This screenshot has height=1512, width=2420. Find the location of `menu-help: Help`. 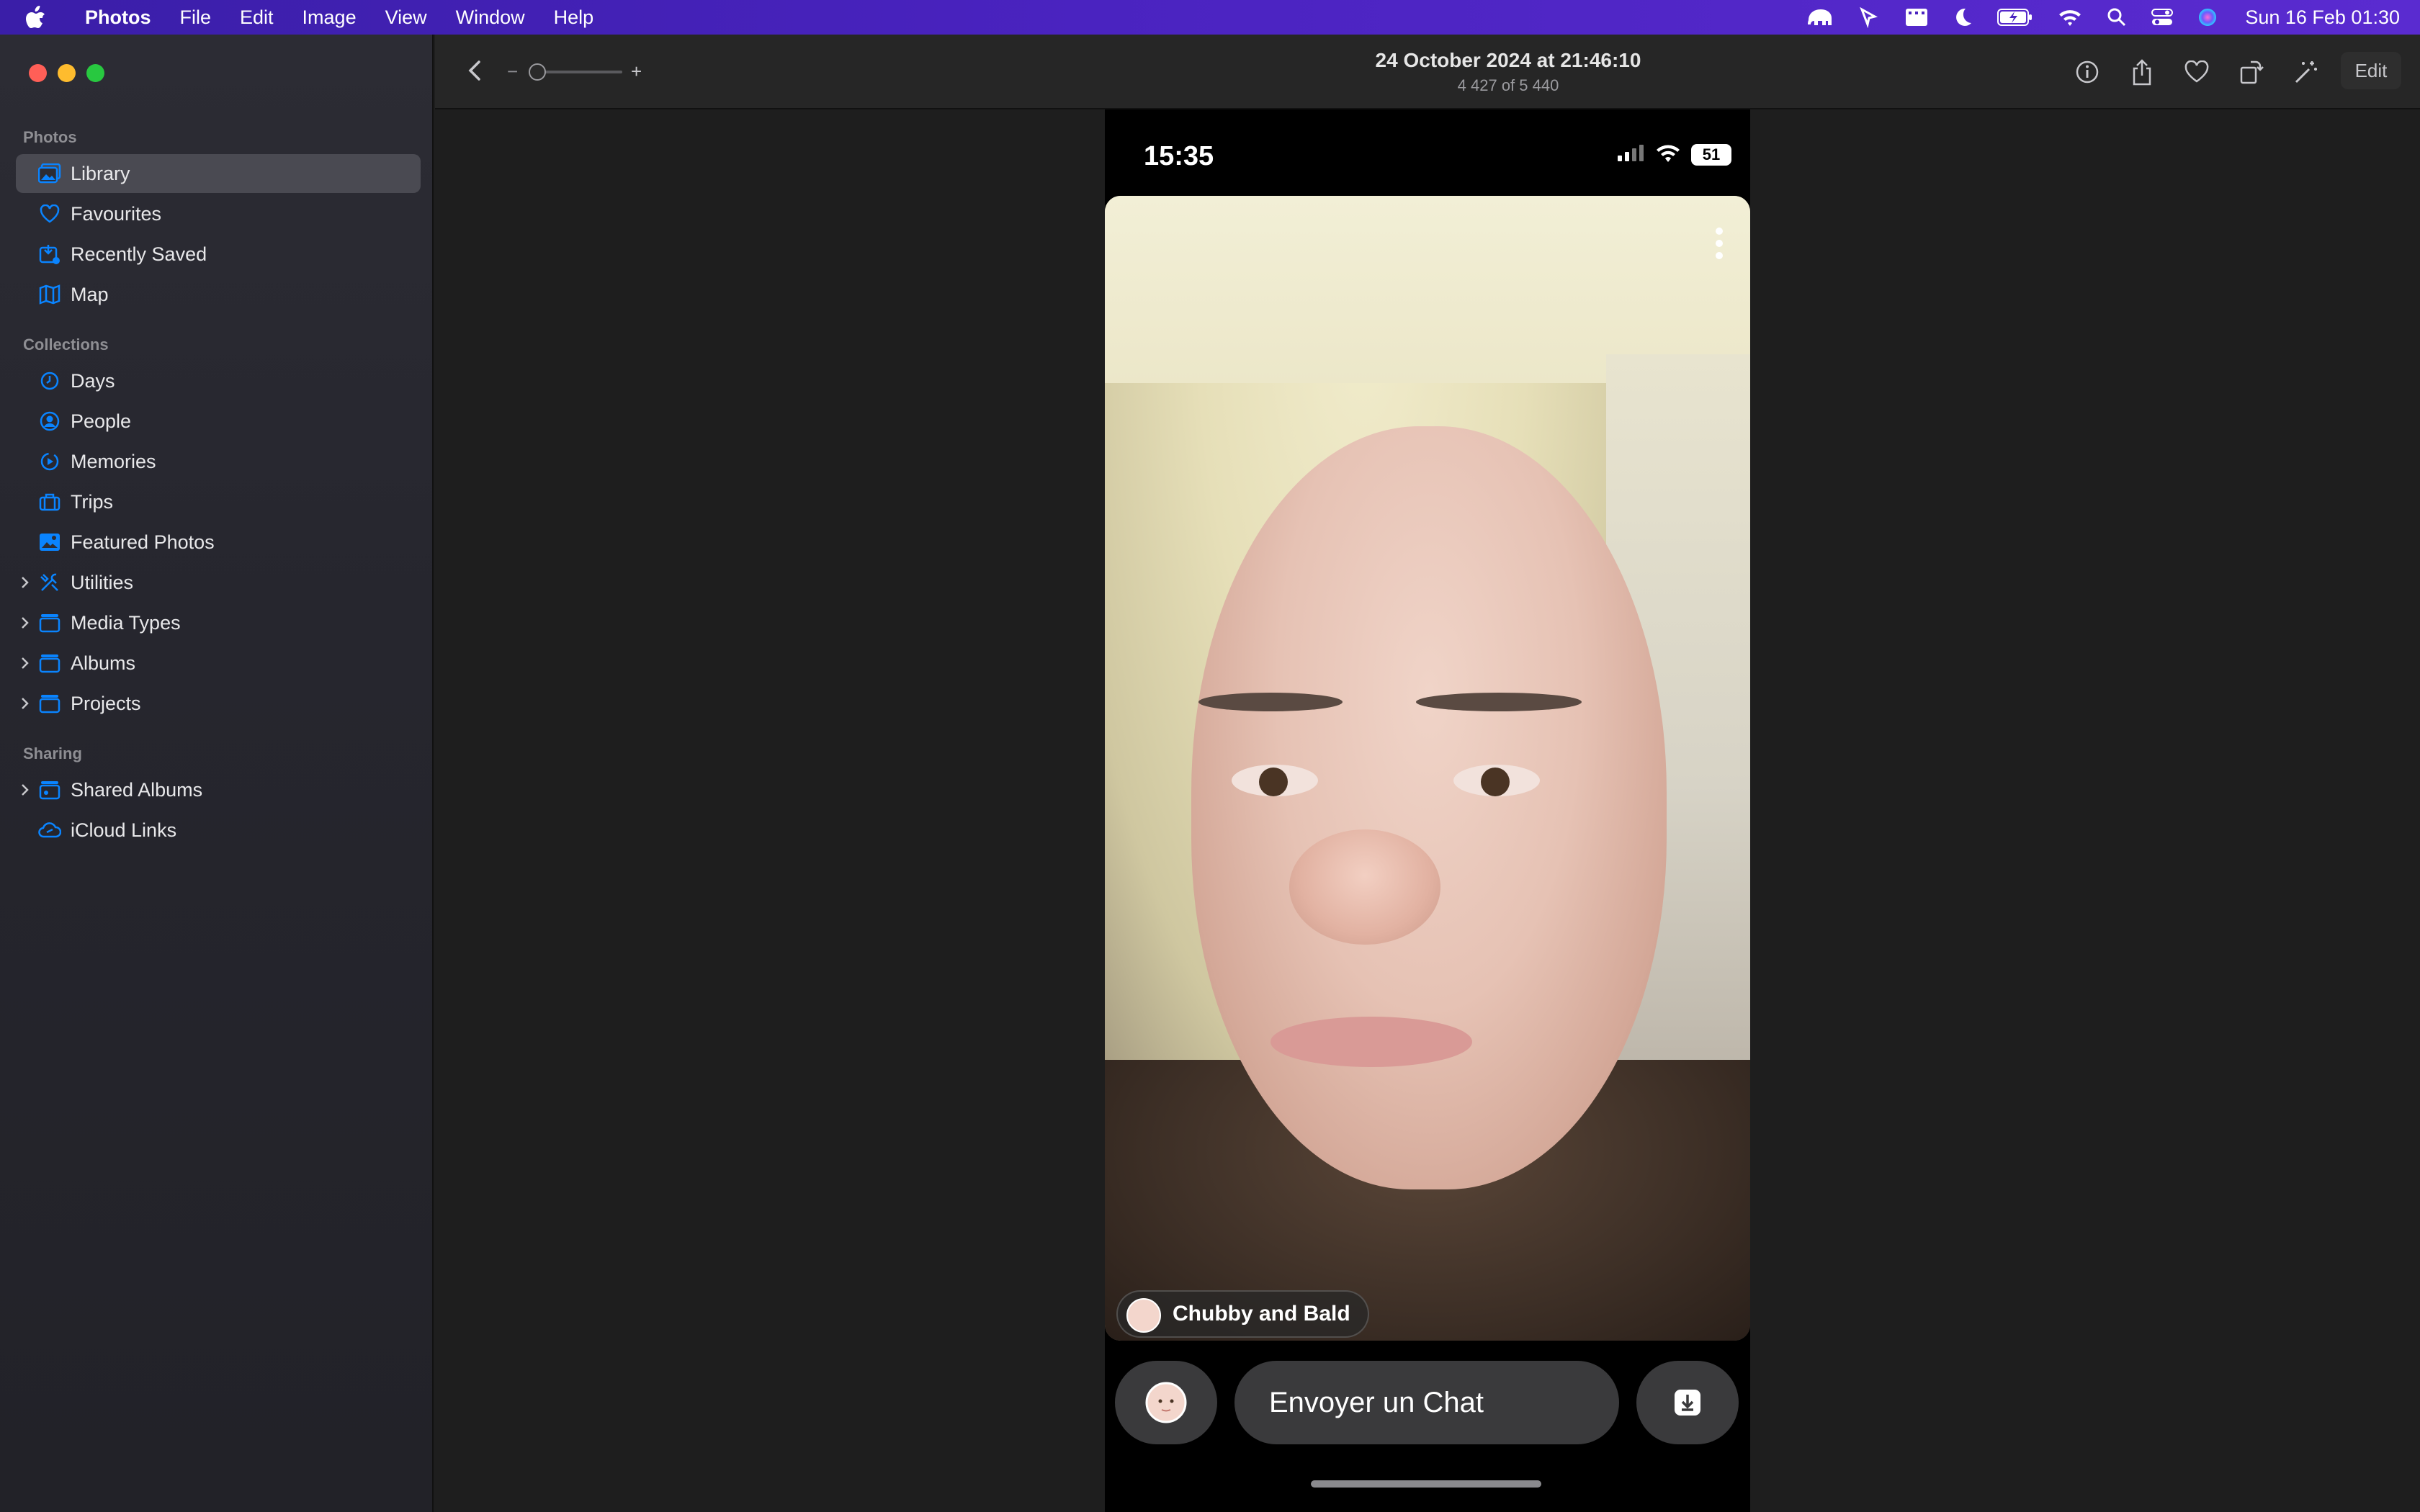

menu-help: Help is located at coordinates (574, 17).